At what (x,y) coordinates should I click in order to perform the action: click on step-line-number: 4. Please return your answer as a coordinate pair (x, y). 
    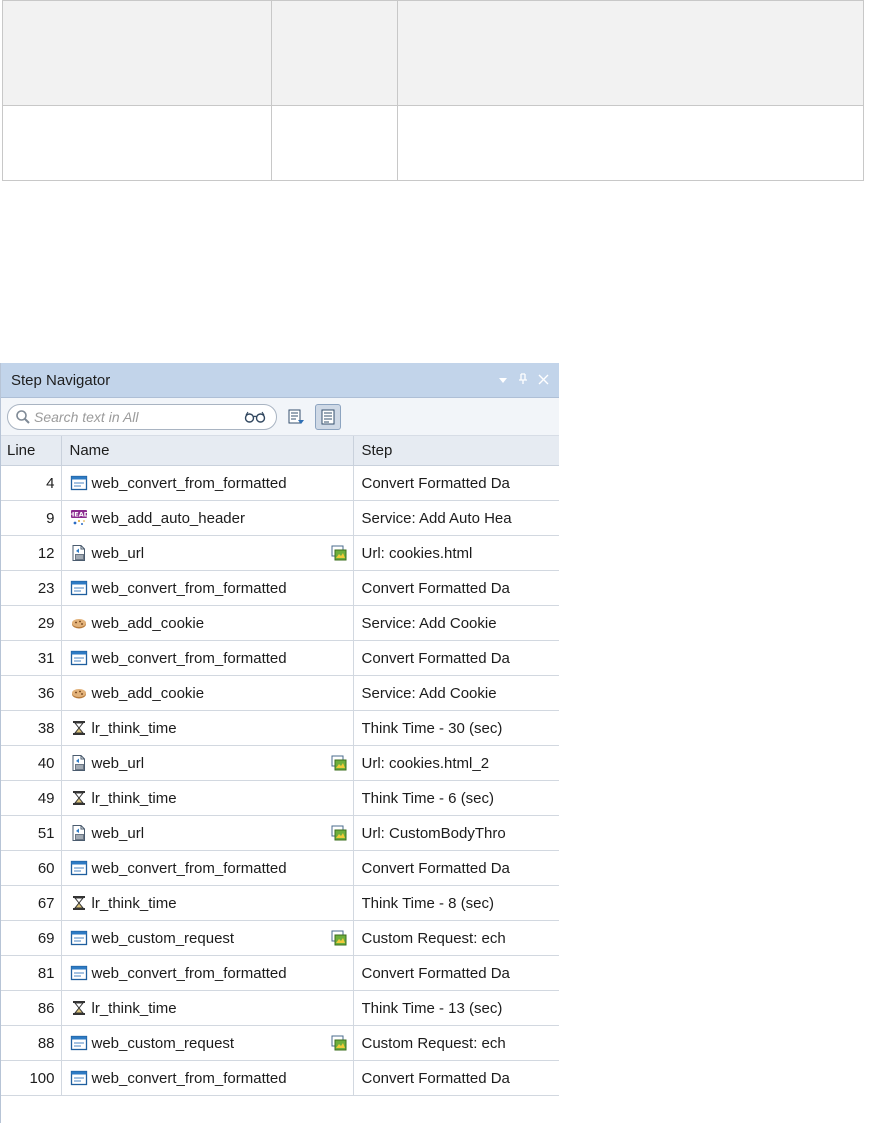
    Looking at the image, I should click on (31, 483).